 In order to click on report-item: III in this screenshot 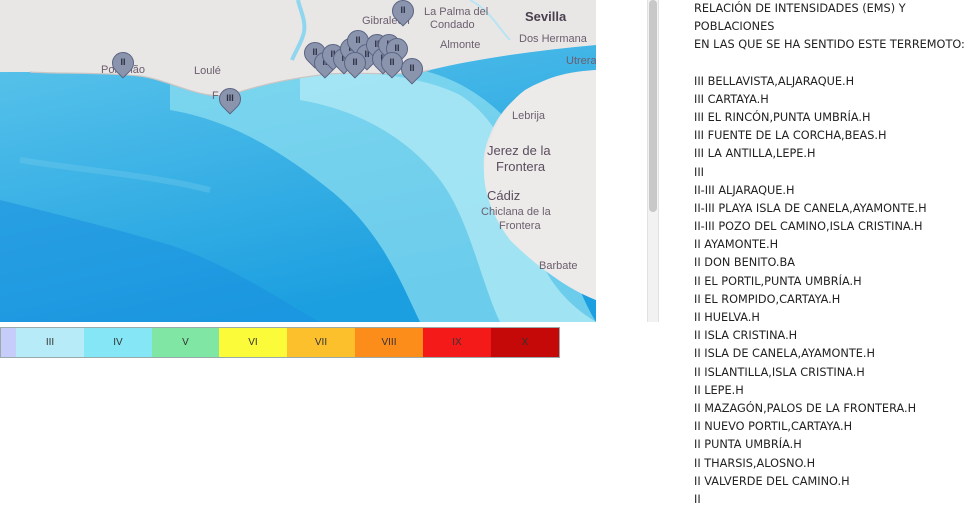, I will do `click(699, 172)`.